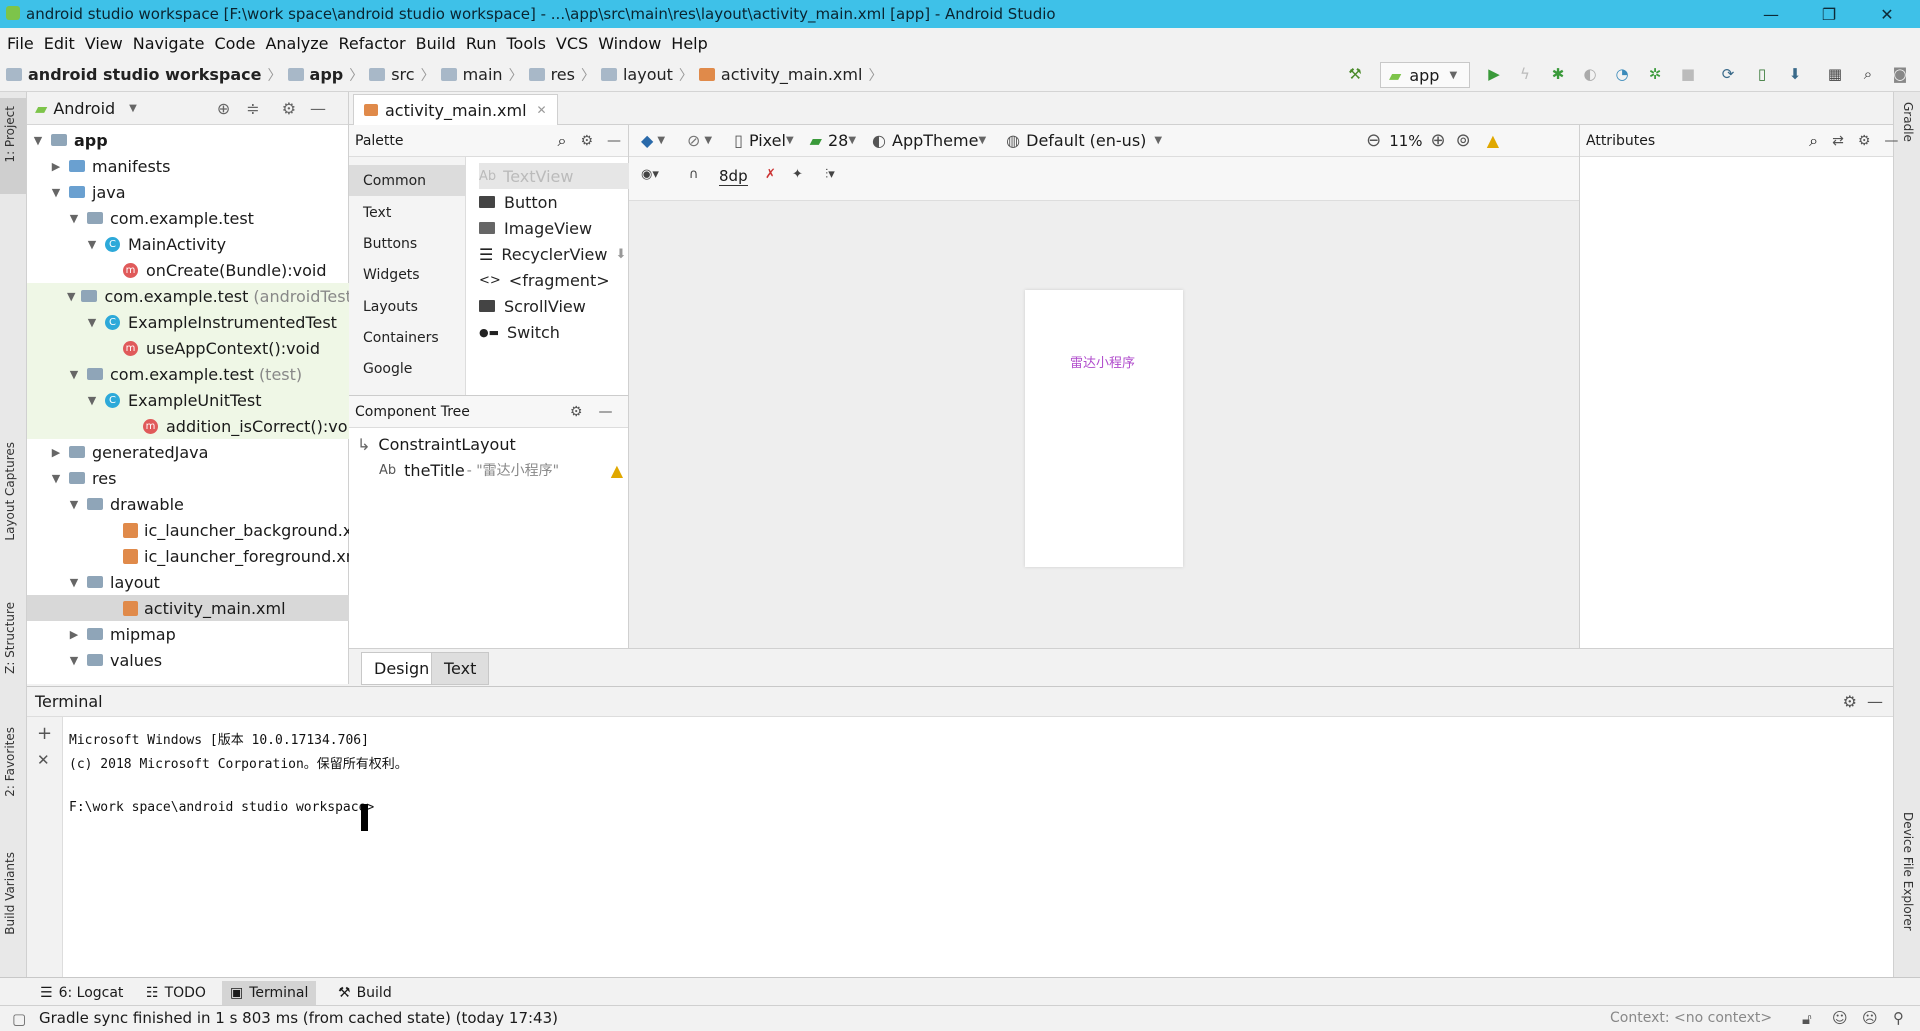 The width and height of the screenshot is (1920, 1031). I want to click on preview-textview: 雷达小程序, so click(1102, 361).